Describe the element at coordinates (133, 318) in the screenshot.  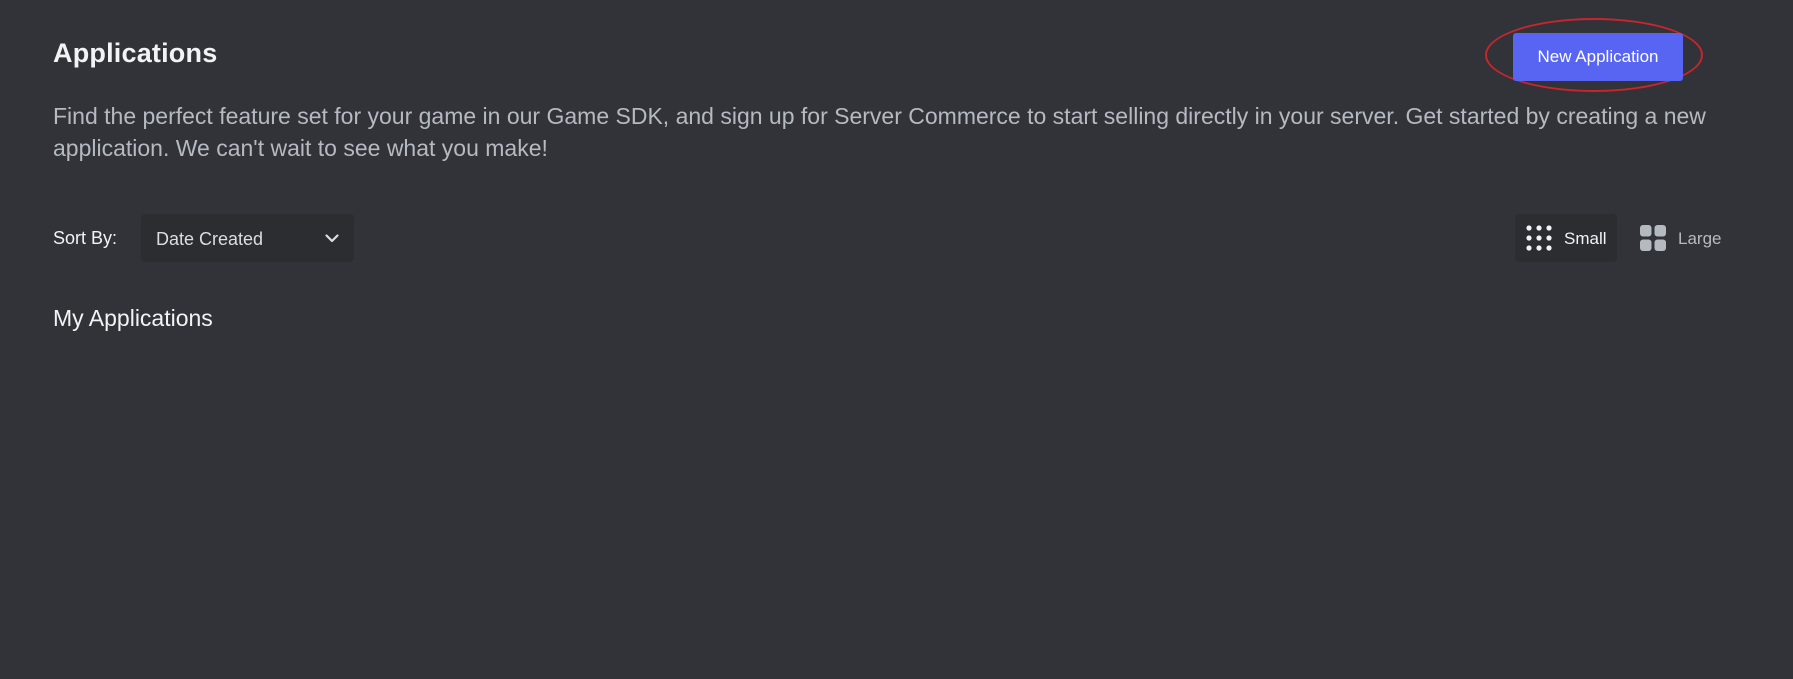
I see `my-applications-heading: My Applications` at that location.